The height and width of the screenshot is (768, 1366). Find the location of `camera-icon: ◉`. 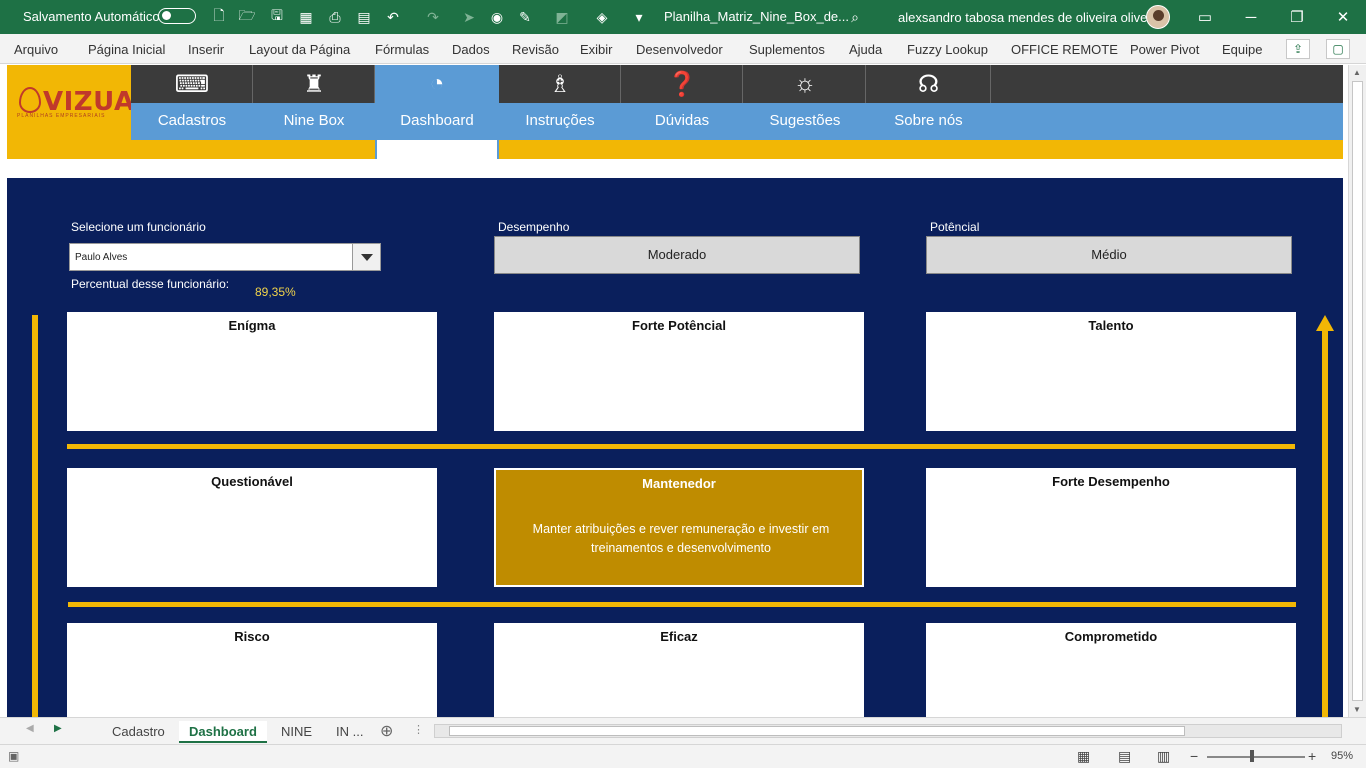

camera-icon: ◉ is located at coordinates (497, 17).